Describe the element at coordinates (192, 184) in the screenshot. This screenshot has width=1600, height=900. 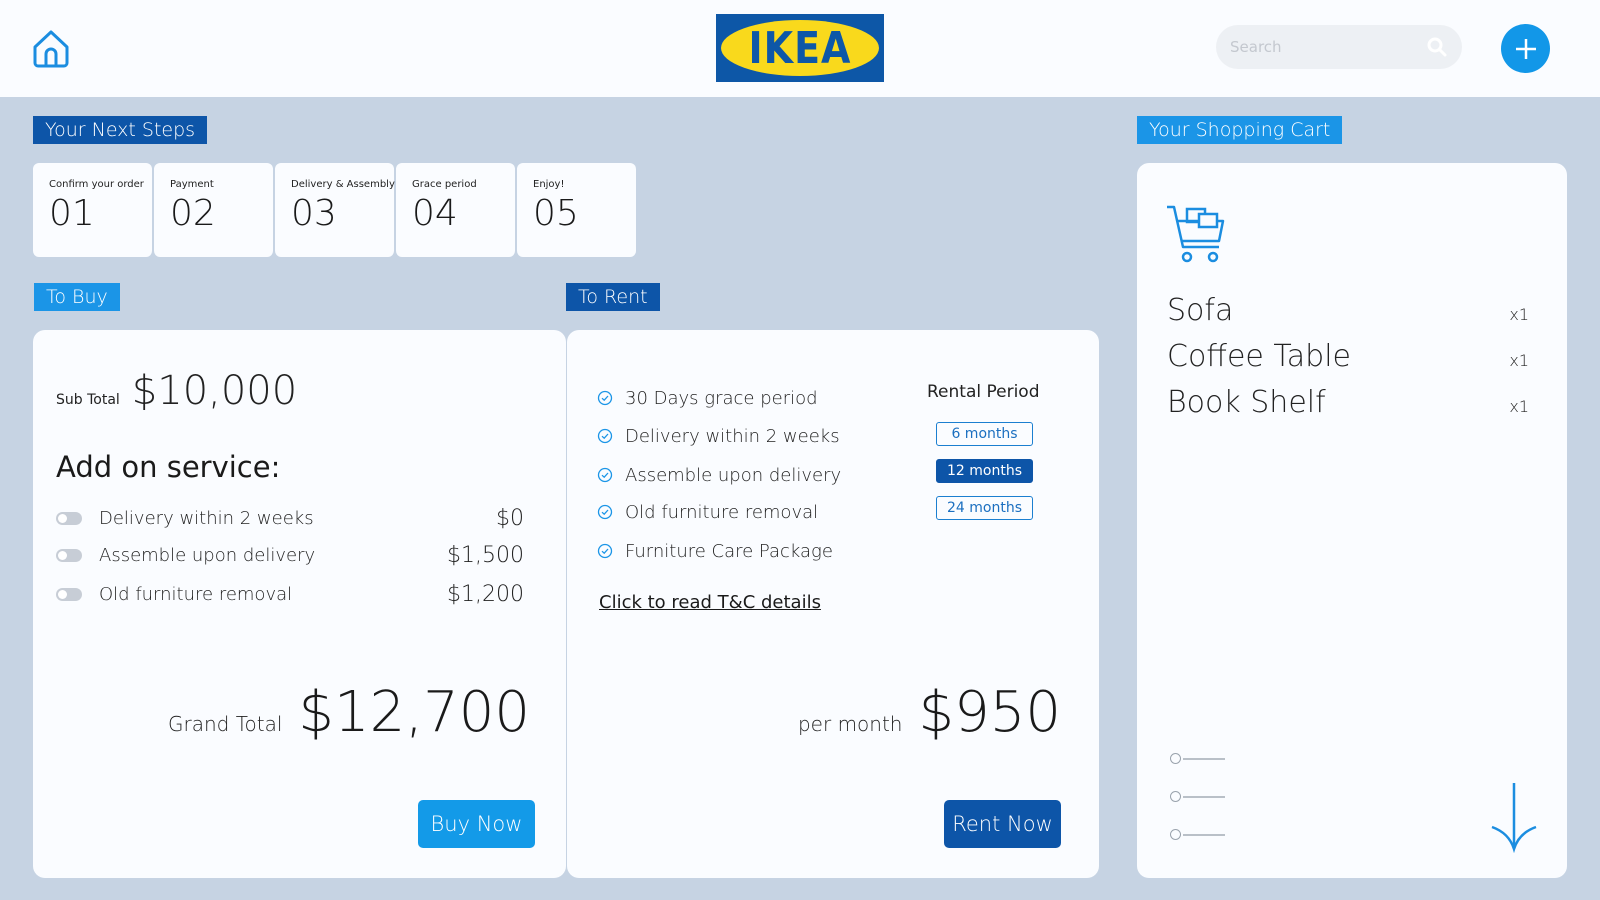
I see `step-label: Payment` at that location.